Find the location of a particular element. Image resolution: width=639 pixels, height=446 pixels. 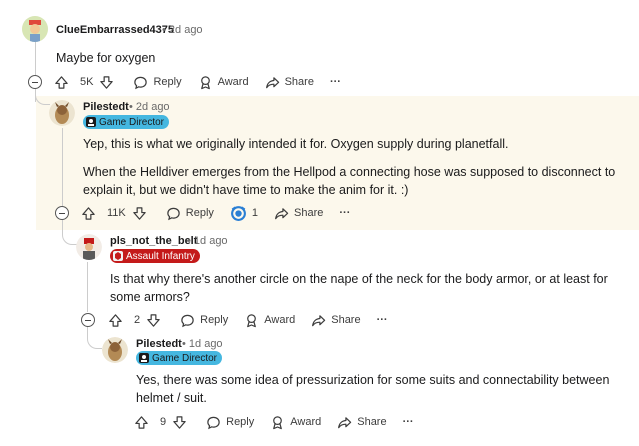

username: ClueEmbarrassed4375 is located at coordinates (115, 30).